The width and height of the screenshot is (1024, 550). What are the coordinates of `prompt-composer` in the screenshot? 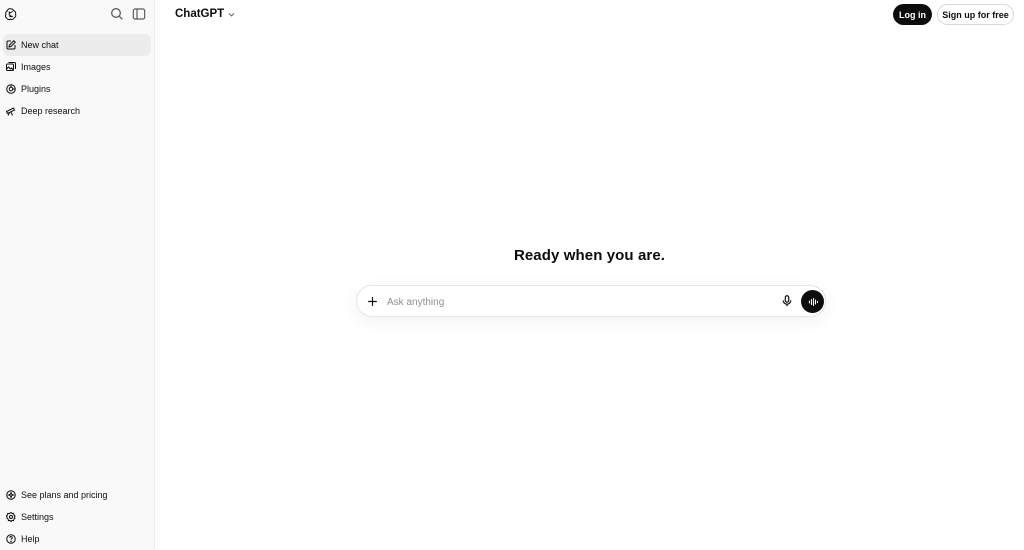 It's located at (591, 301).